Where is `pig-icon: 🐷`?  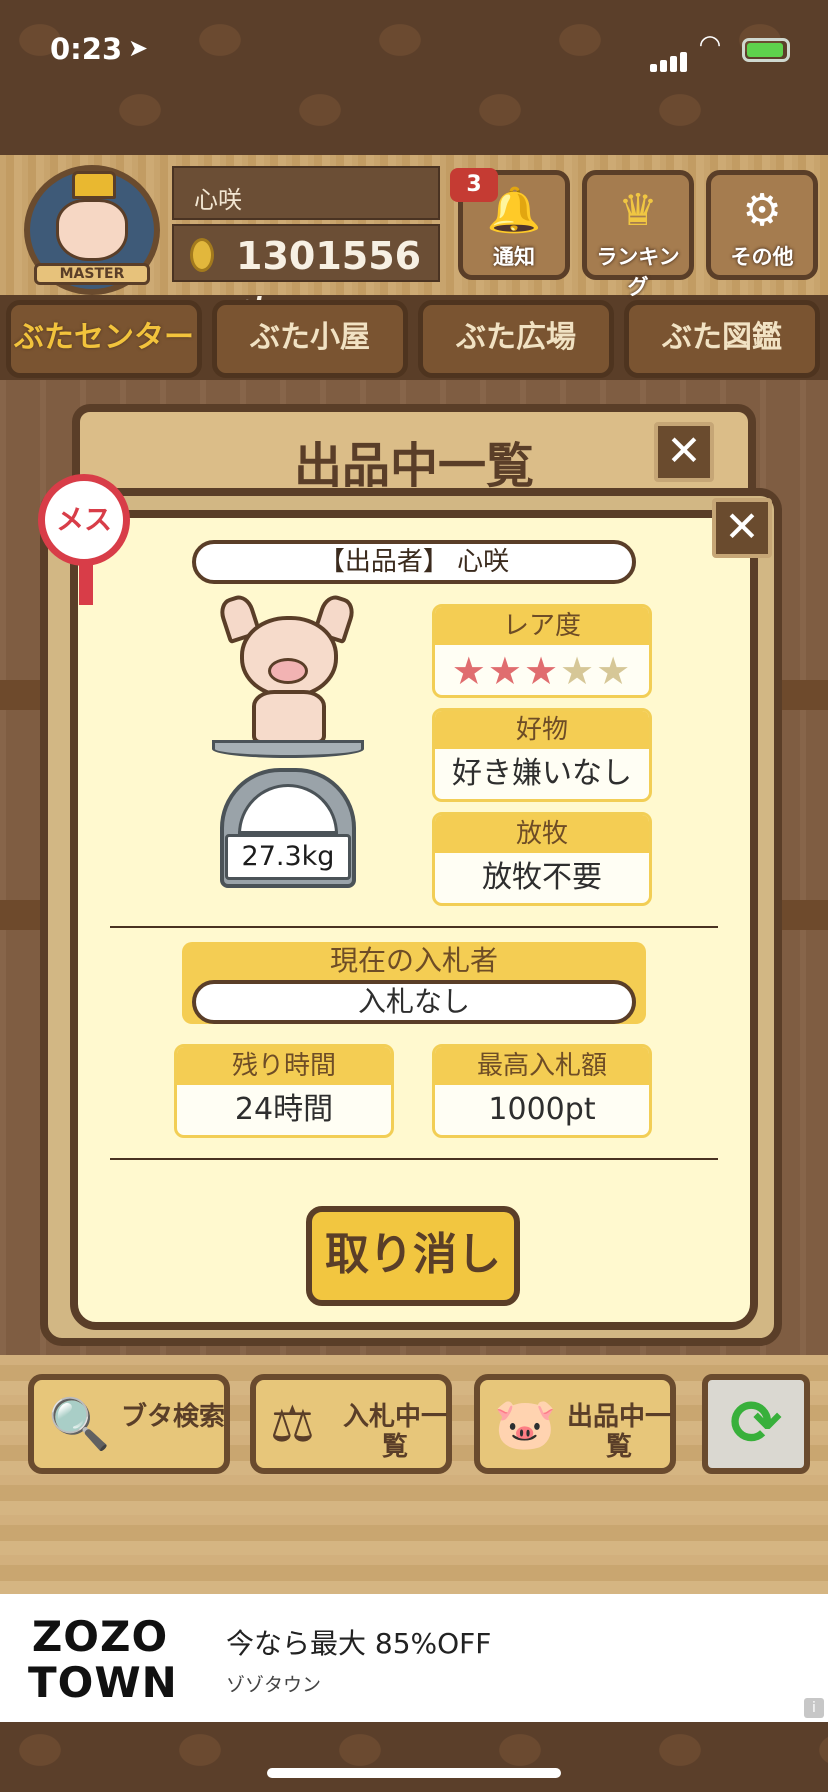
pig-icon: 🐷 is located at coordinates (525, 1424).